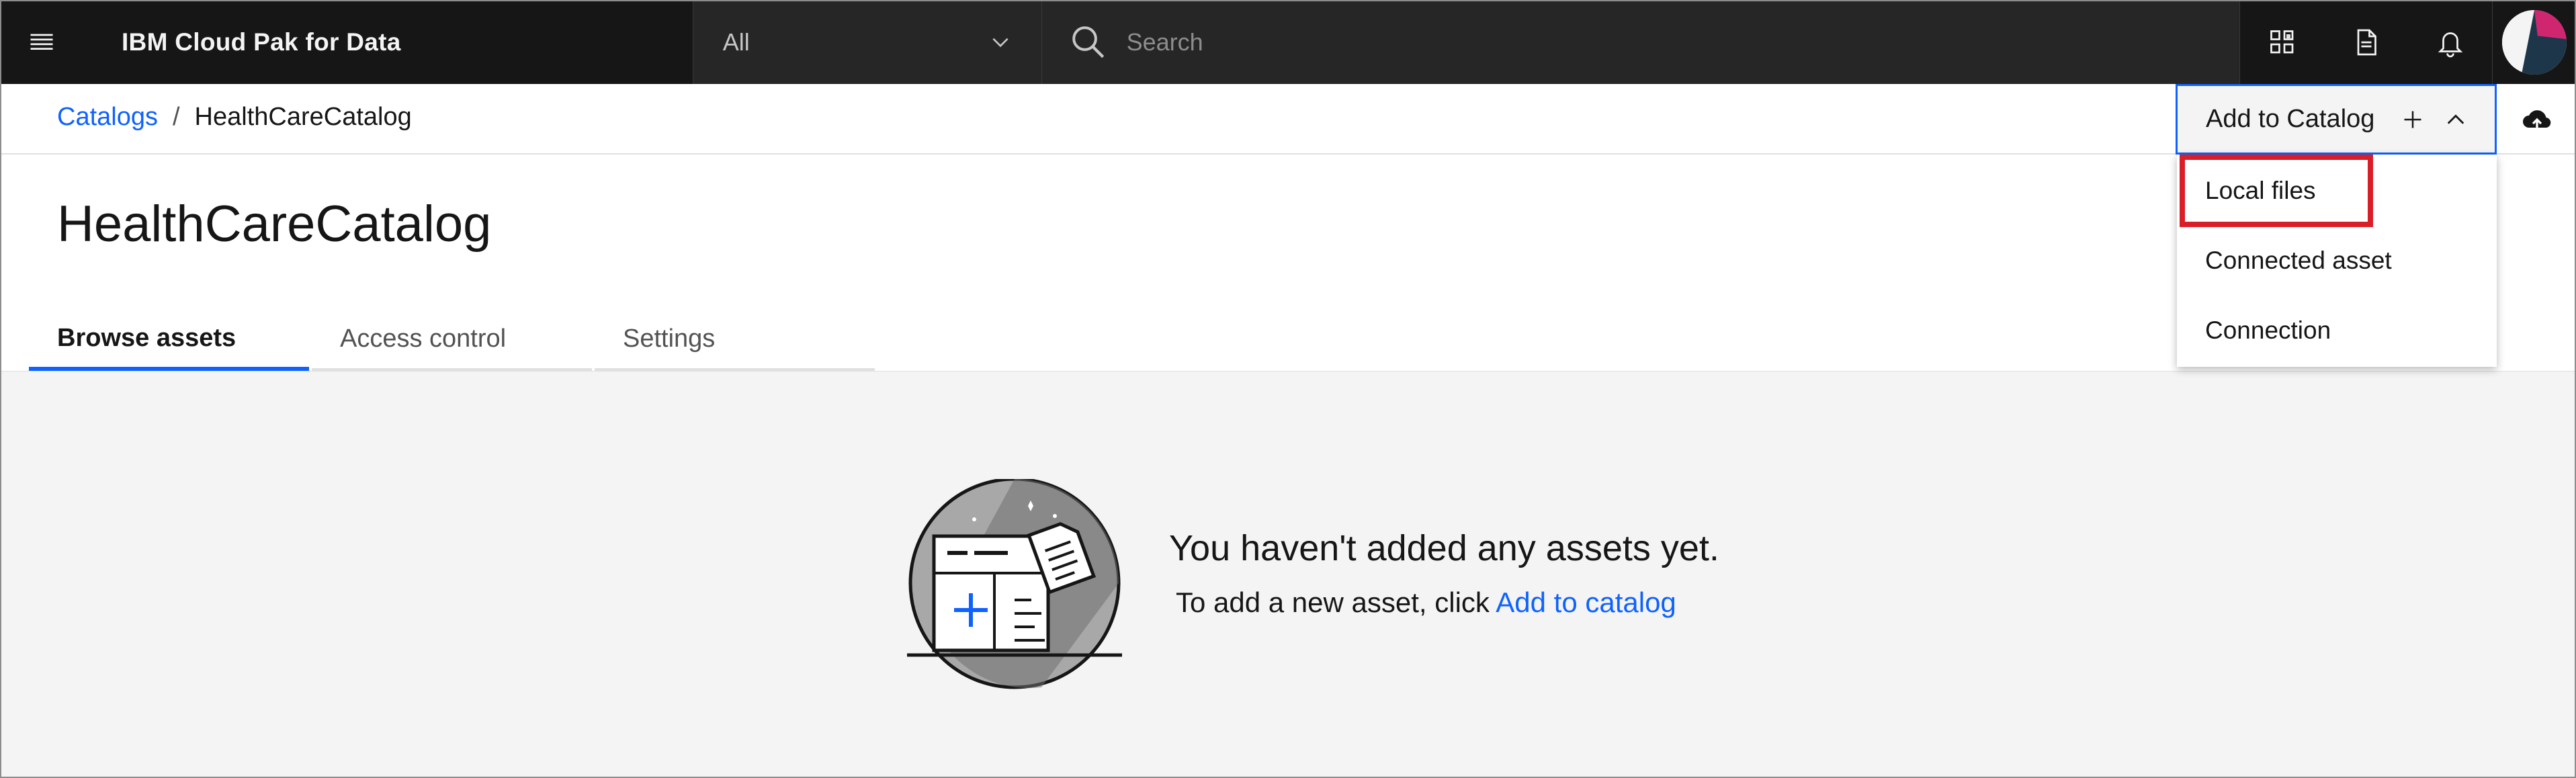  I want to click on hamburger-menu-icon, so click(42, 42).